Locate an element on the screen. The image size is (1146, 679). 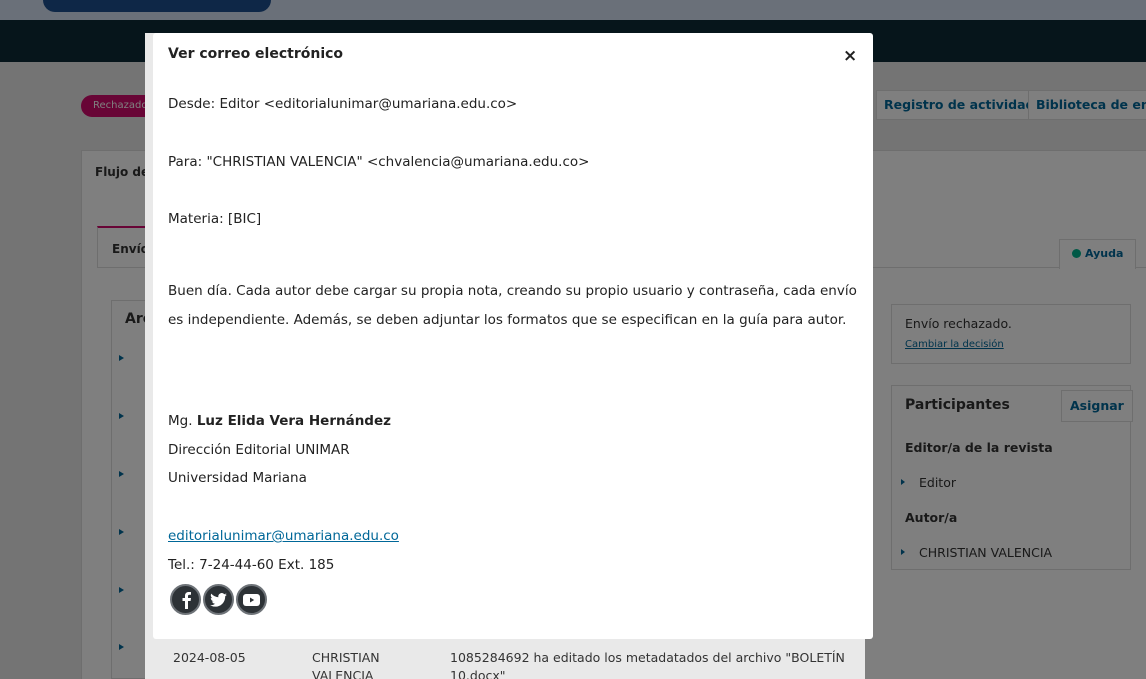
signature-name: Luz Elida Vera Hernández is located at coordinates (293, 421).